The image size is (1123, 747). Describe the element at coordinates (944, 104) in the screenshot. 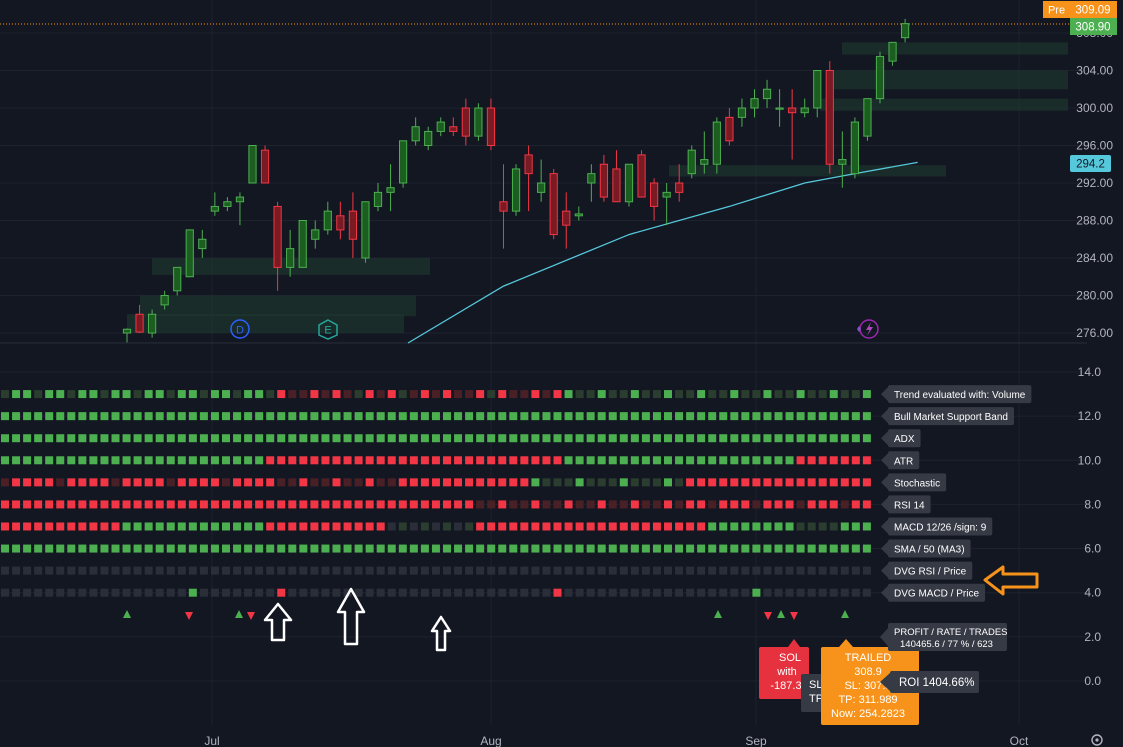

I see `zone-rect` at that location.